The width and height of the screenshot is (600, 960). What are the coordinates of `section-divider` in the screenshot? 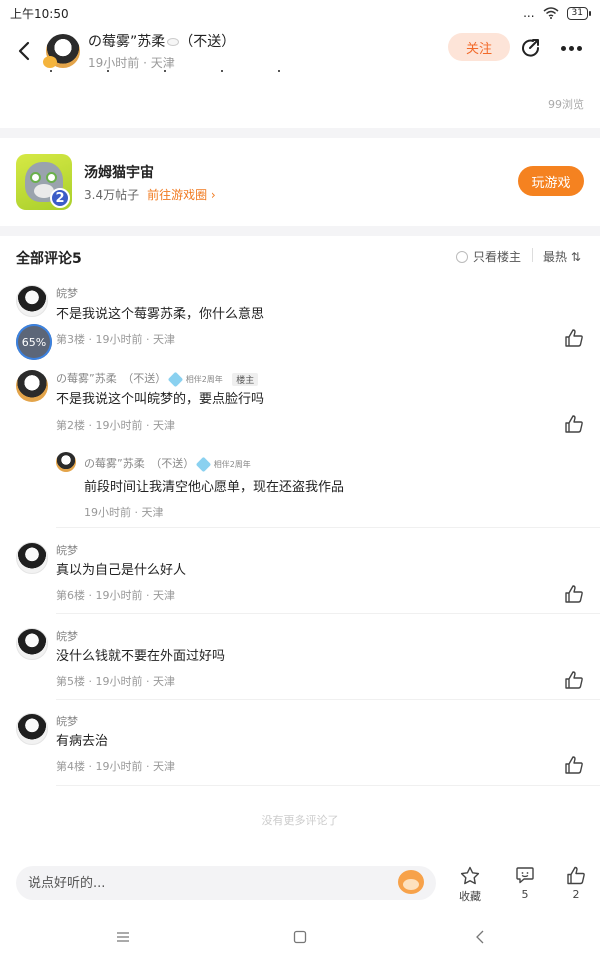 It's located at (300, 133).